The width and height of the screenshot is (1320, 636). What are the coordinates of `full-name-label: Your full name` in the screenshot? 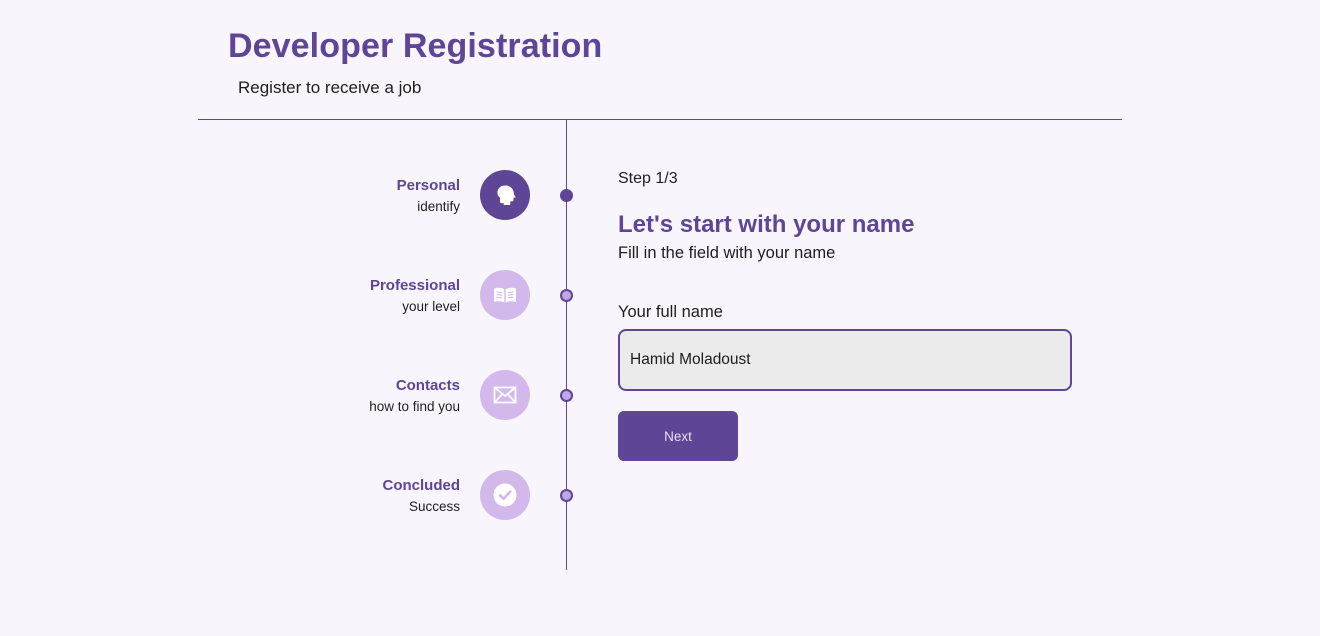 It's located at (670, 312).